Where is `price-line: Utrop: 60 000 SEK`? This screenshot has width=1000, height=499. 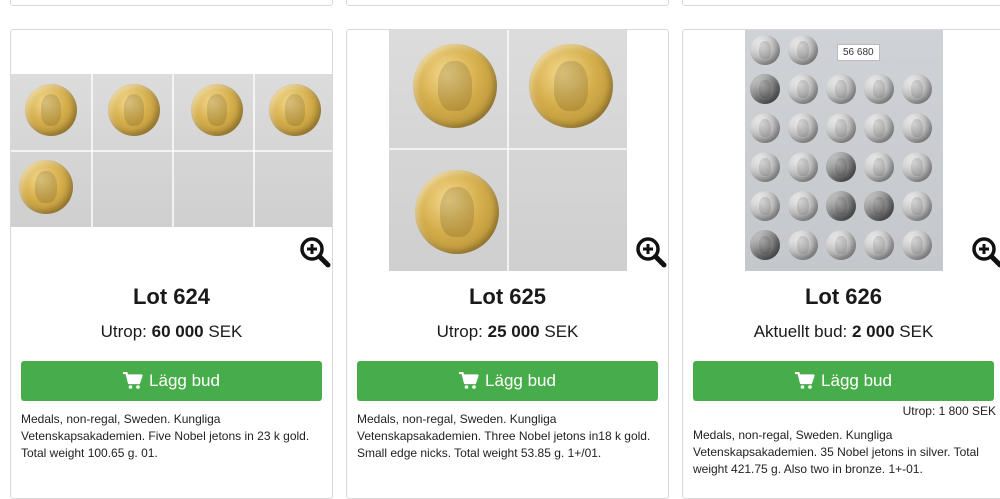
price-line: Utrop: 60 000 SEK is located at coordinates (171, 332).